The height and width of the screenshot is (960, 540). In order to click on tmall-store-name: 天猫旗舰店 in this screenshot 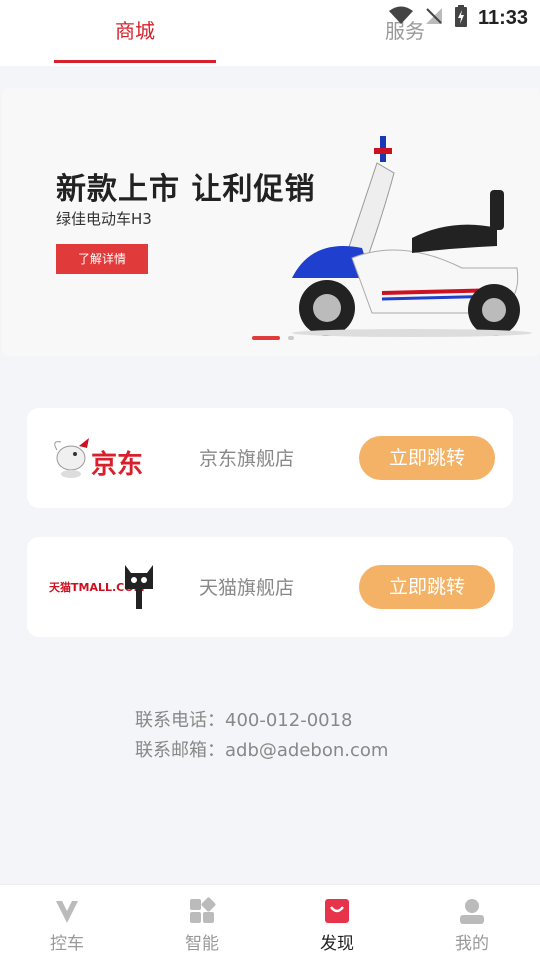, I will do `click(247, 588)`.